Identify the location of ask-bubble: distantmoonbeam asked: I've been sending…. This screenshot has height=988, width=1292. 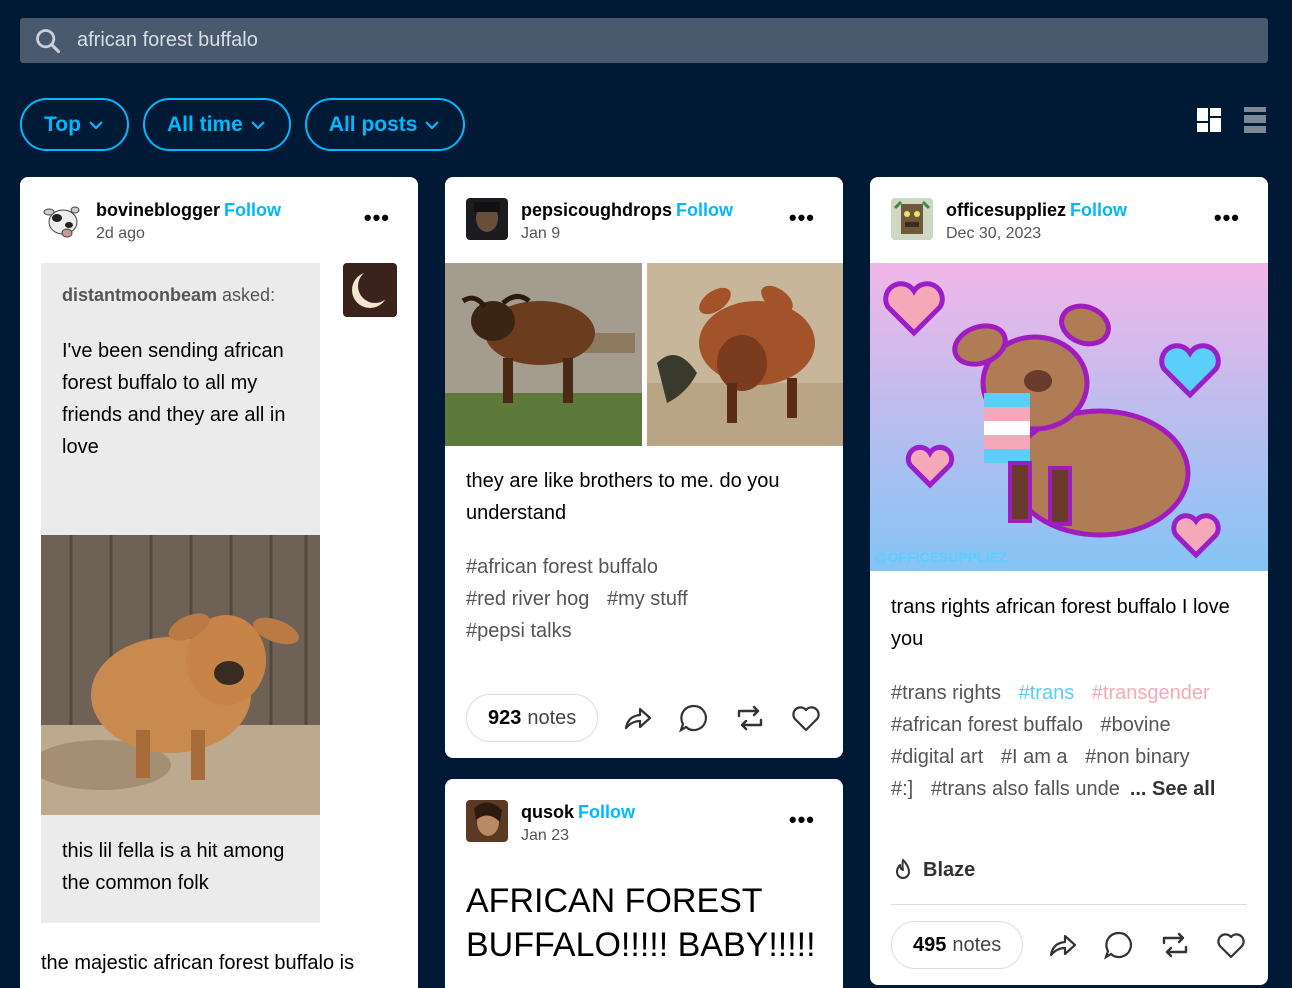
(180, 593).